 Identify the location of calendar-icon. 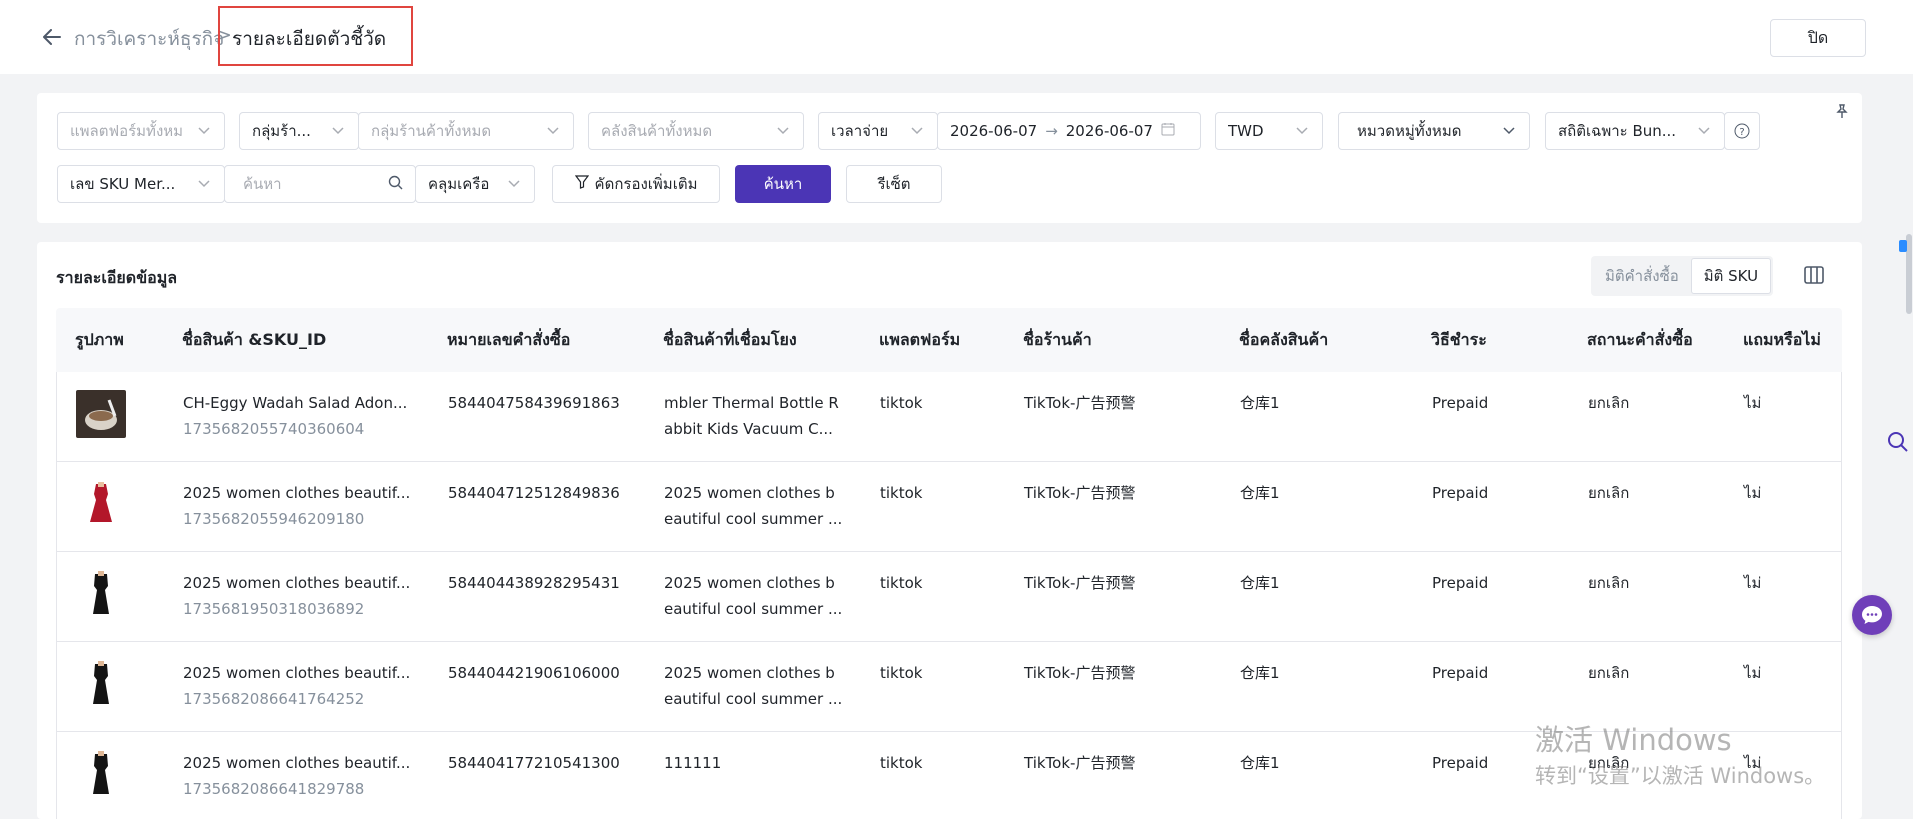
(1168, 131).